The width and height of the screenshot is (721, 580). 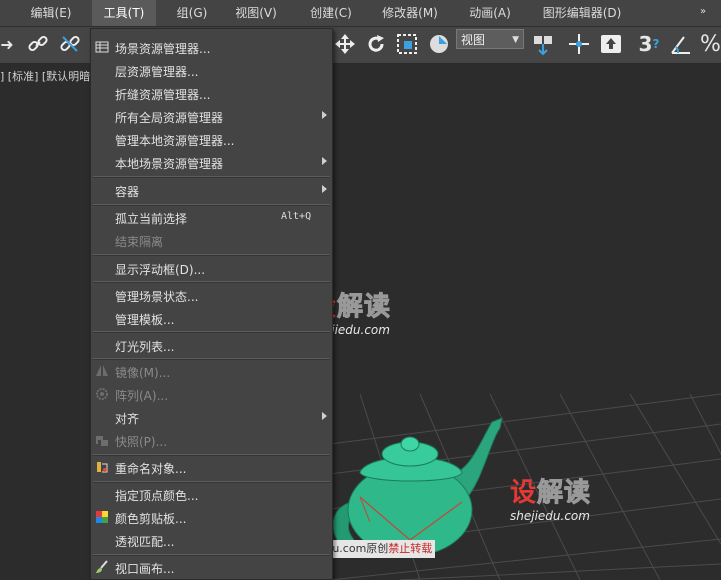 I want to click on menu-item-containers: 容器, so click(x=211, y=190).